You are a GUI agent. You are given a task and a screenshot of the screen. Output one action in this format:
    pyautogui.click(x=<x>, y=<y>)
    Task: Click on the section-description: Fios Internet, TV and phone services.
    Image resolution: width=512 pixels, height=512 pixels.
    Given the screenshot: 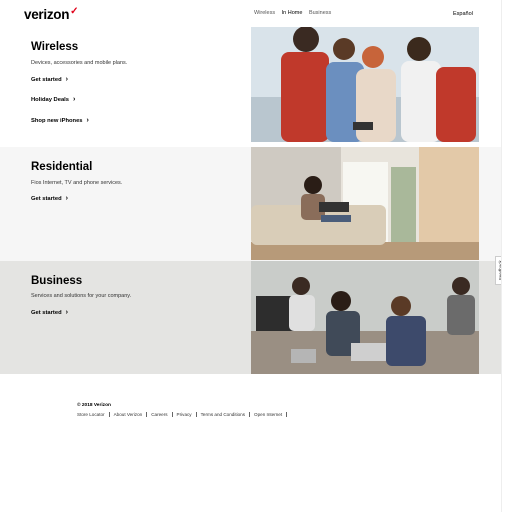 What is the action you would take?
    pyautogui.click(x=77, y=183)
    